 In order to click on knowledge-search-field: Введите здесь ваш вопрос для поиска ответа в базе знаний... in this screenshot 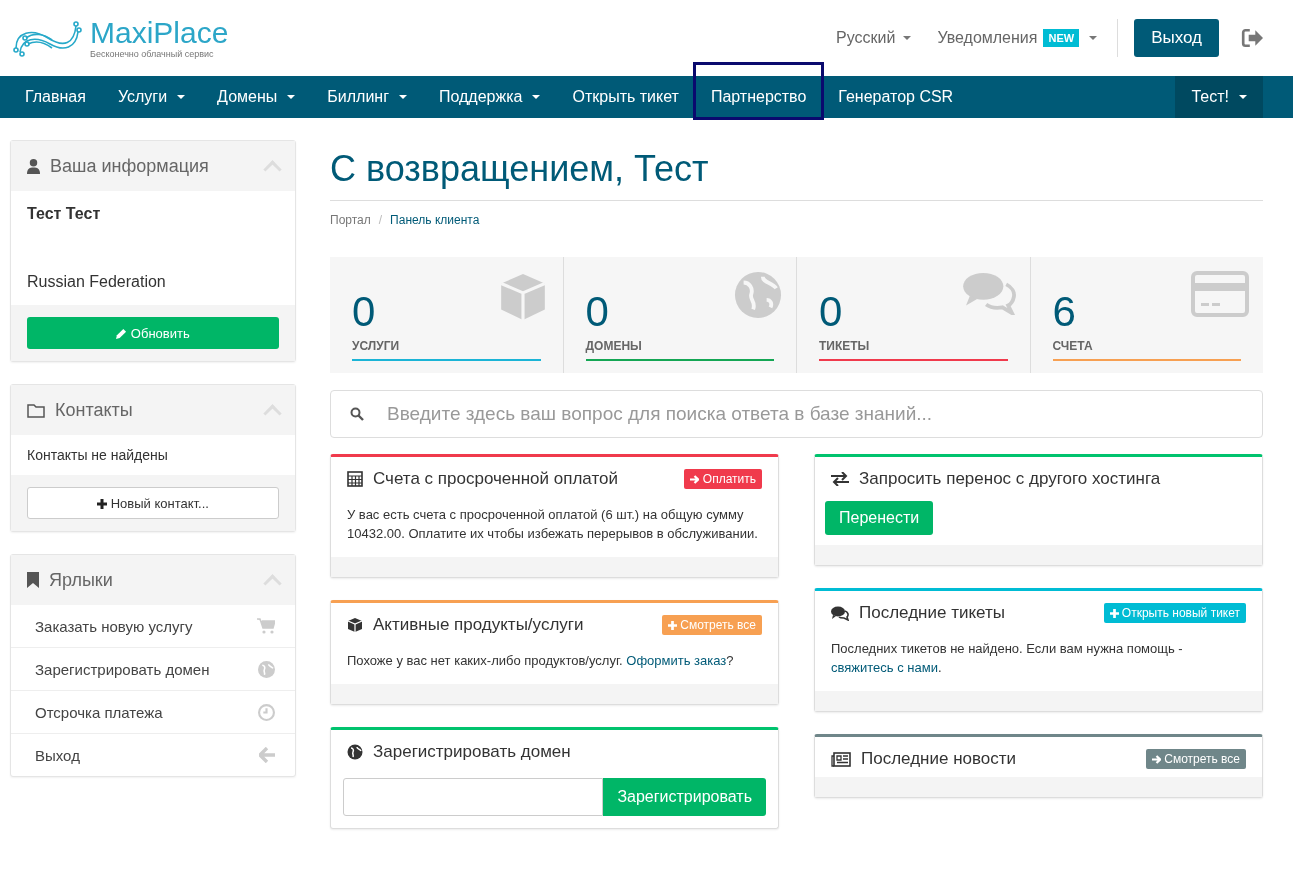, I will do `click(796, 414)`.